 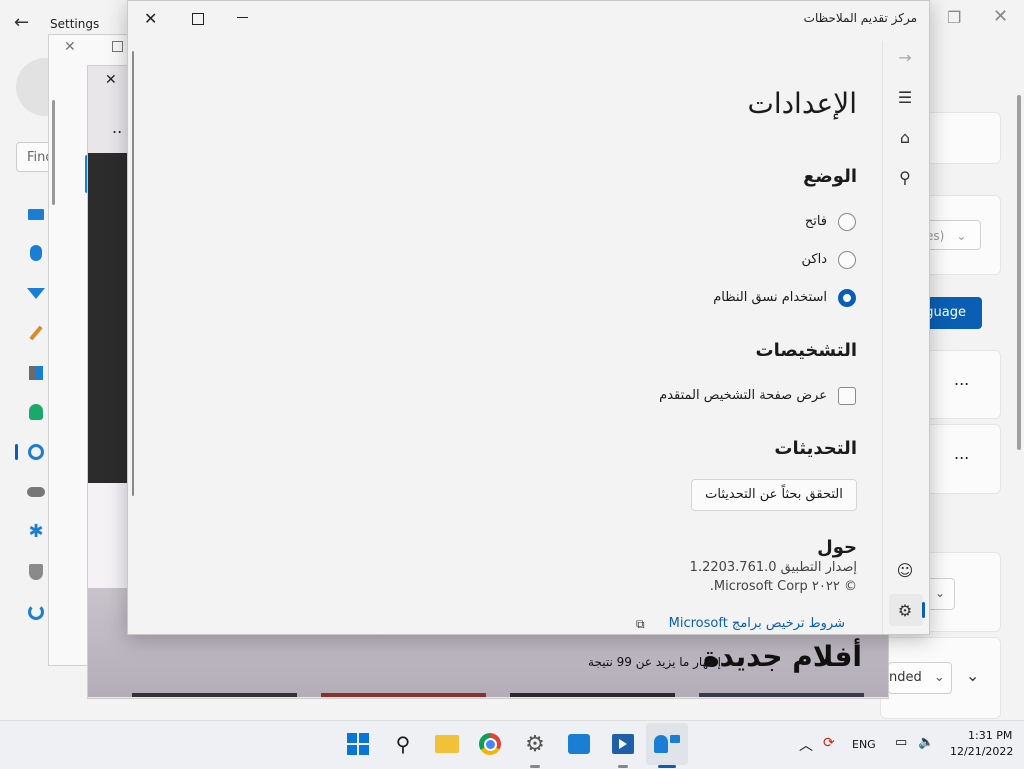 What do you see at coordinates (623, 744) in the screenshot?
I see `movies-tv-icon` at bounding box center [623, 744].